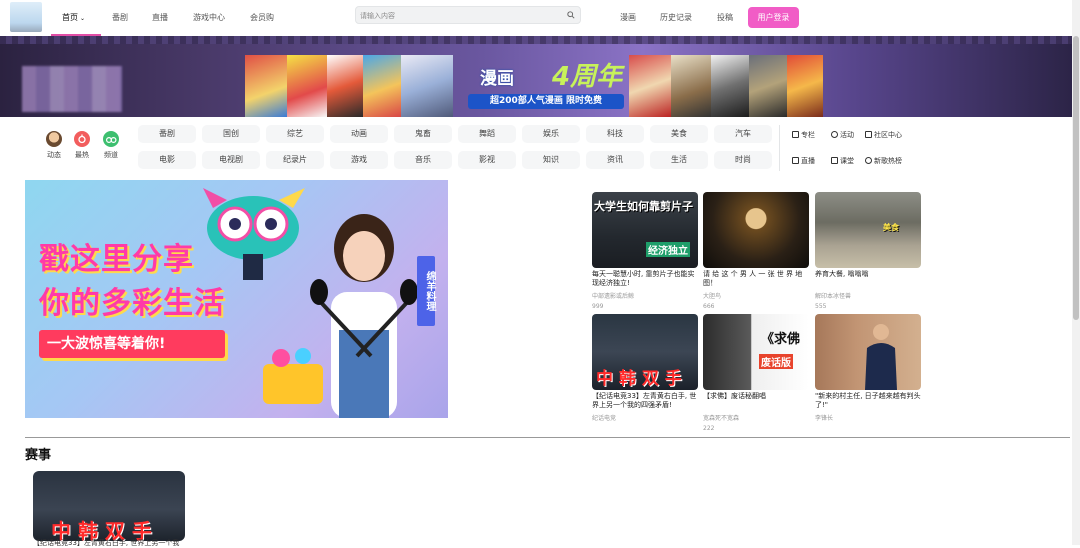 This screenshot has height=548, width=1080. What do you see at coordinates (842, 135) in the screenshot?
I see `link-activity: 活动` at bounding box center [842, 135].